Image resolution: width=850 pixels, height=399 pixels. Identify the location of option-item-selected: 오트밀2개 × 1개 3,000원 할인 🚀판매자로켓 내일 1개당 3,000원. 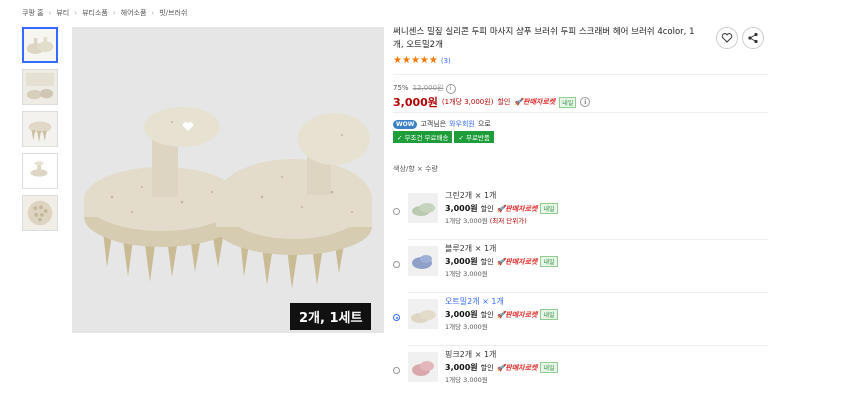
(580, 320).